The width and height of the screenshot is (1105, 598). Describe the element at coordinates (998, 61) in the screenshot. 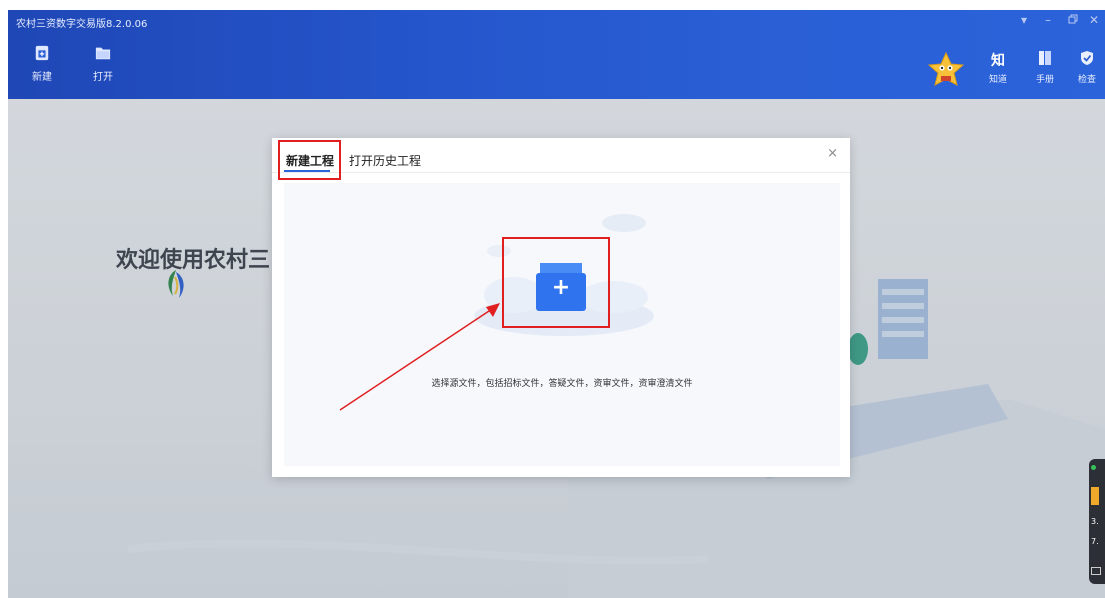

I see `zhidao-icon: 知` at that location.